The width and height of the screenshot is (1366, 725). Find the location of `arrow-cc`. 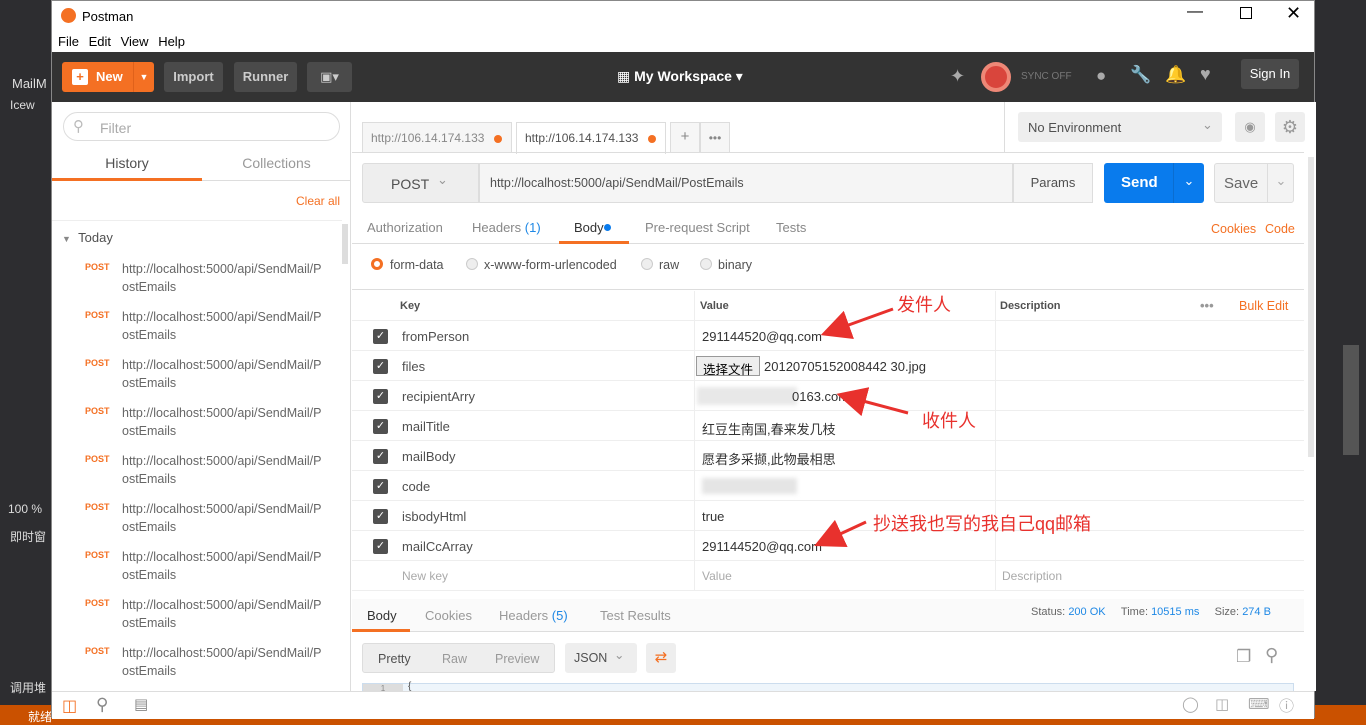

arrow-cc is located at coordinates (840, 533).